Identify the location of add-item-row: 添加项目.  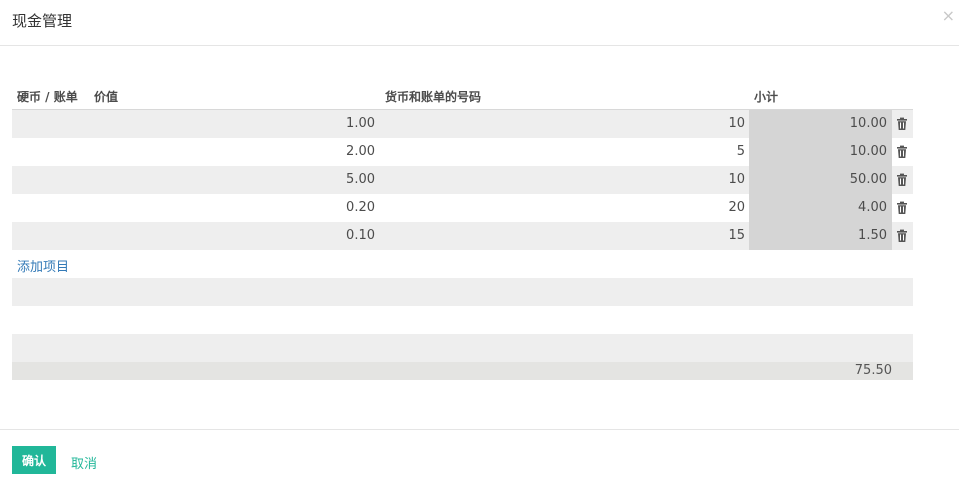
(462, 264).